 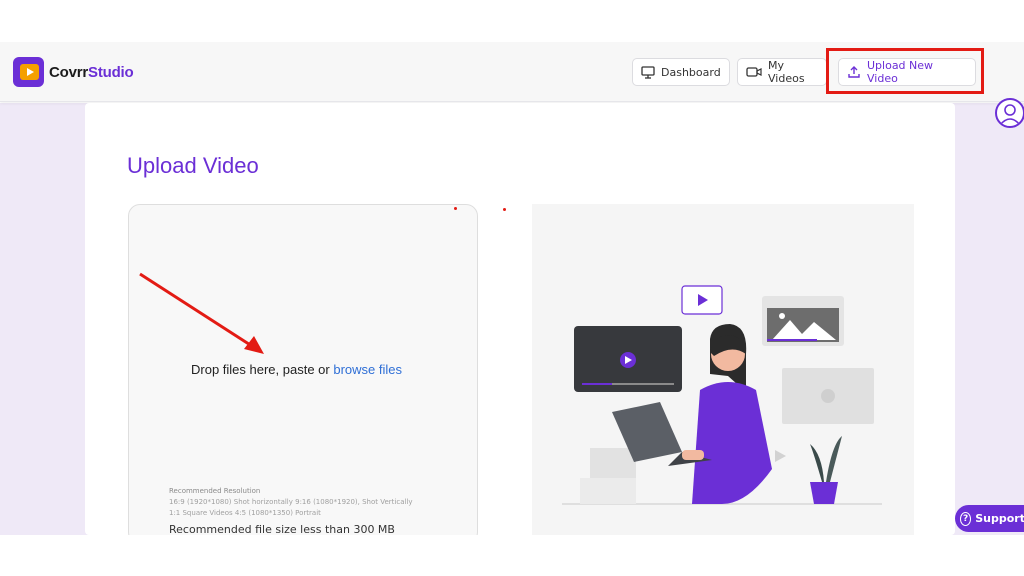 I want to click on question-icon: ?, so click(x=966, y=518).